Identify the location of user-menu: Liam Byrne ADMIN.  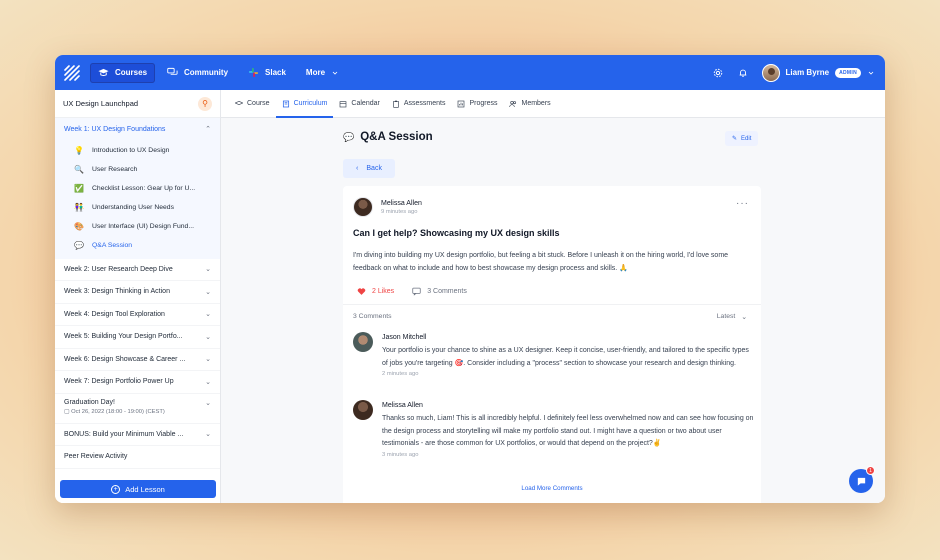
(818, 72).